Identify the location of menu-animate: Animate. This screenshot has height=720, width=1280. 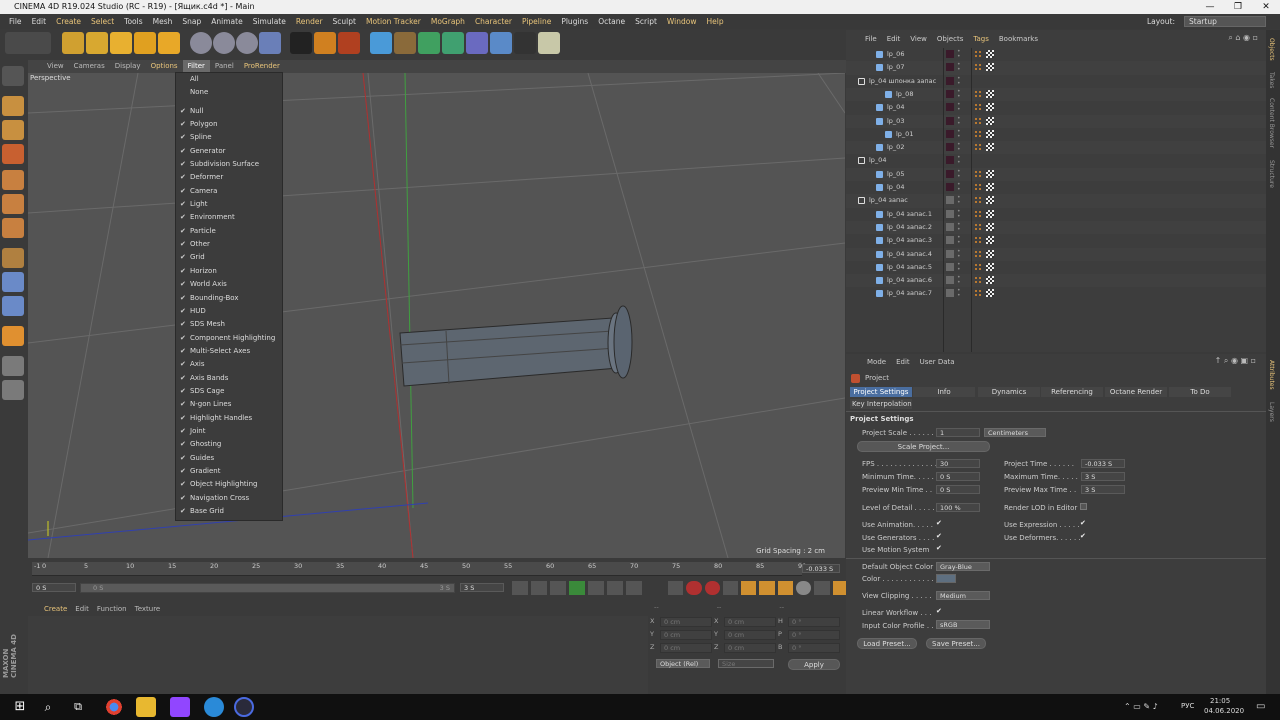
(226, 21).